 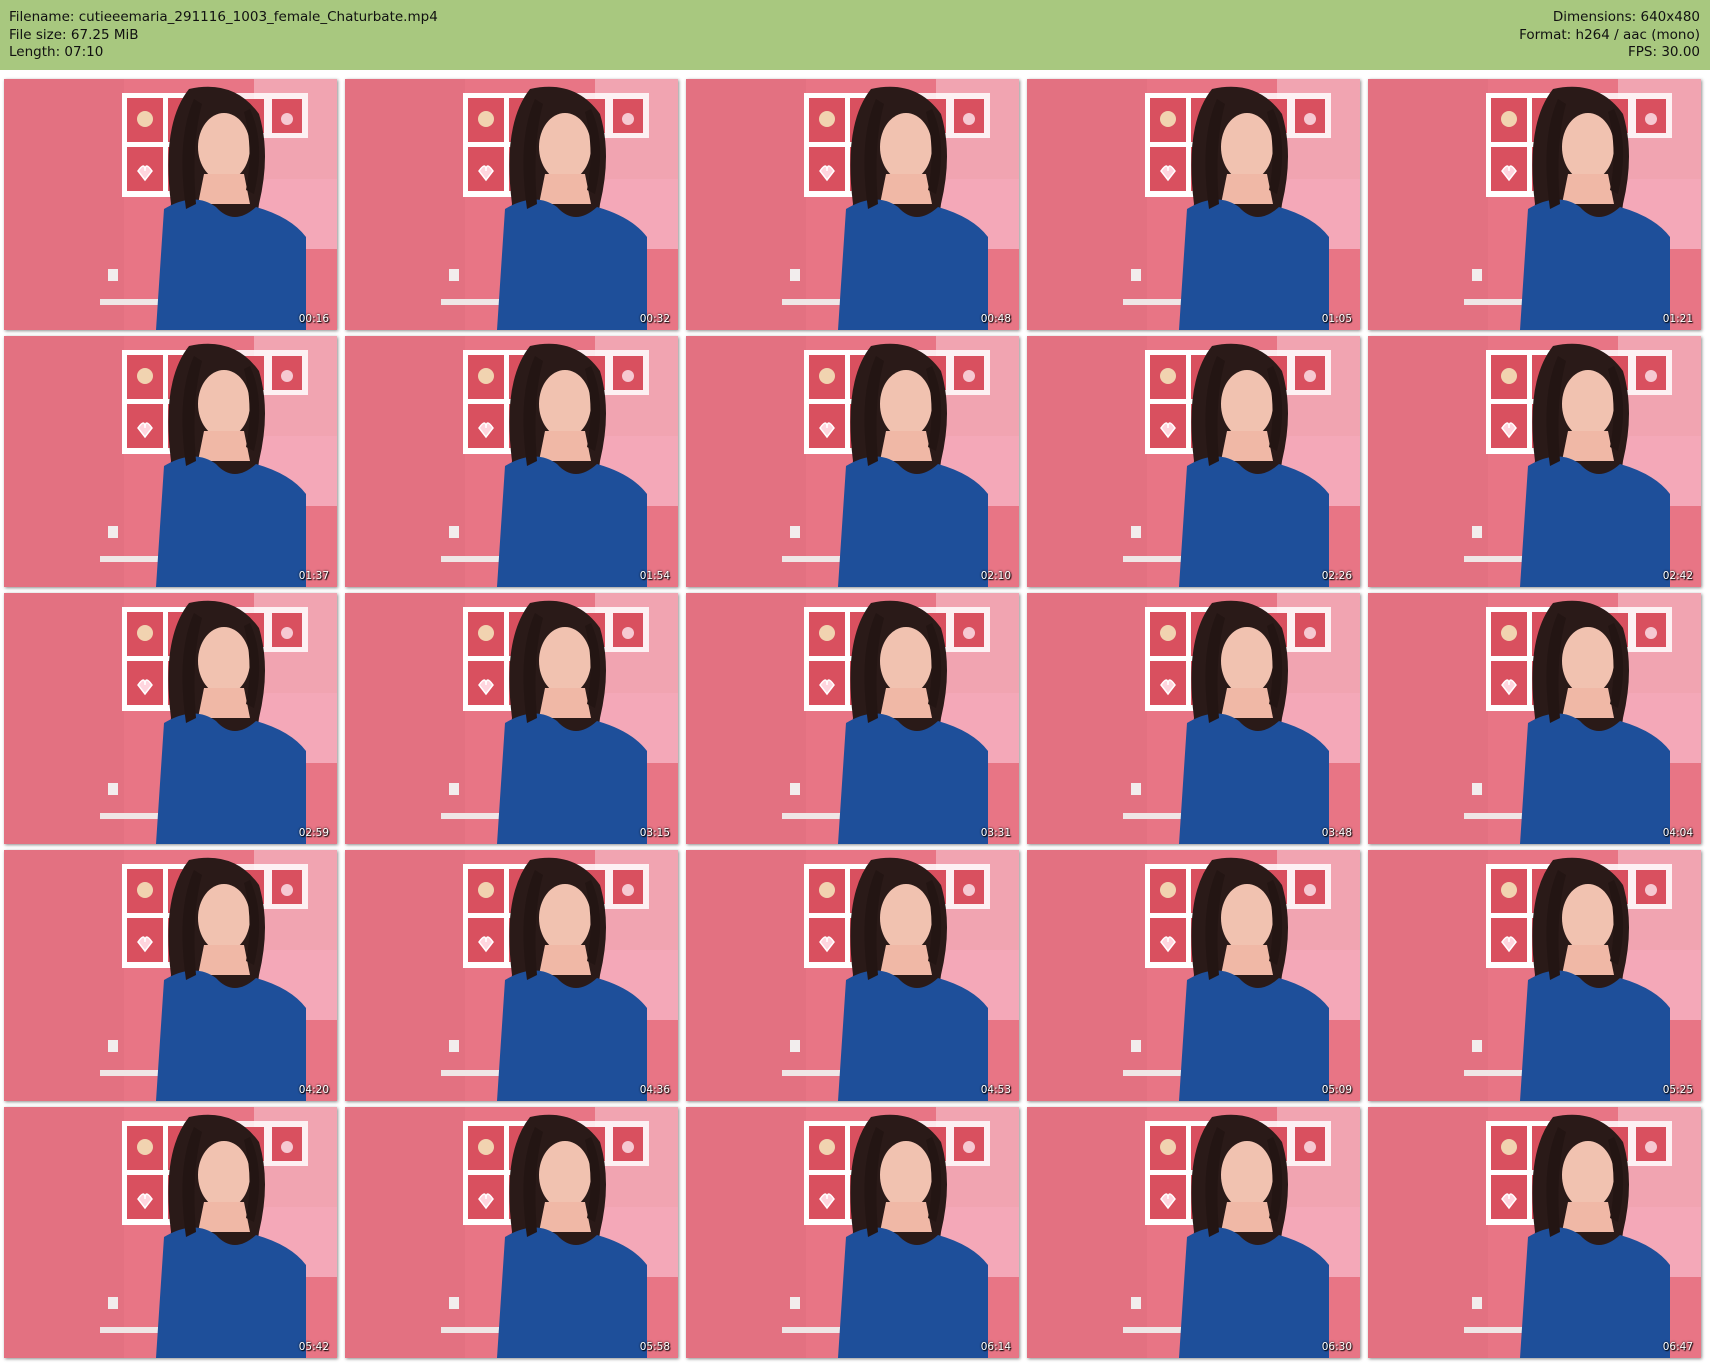 I want to click on thumbnail: 05:09, so click(x=1193, y=975).